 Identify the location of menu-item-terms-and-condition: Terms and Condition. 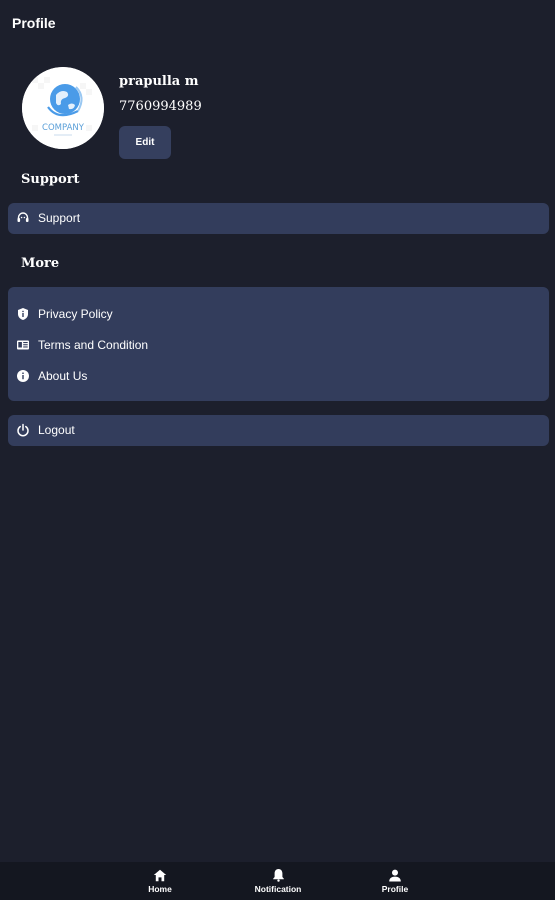
(278, 345).